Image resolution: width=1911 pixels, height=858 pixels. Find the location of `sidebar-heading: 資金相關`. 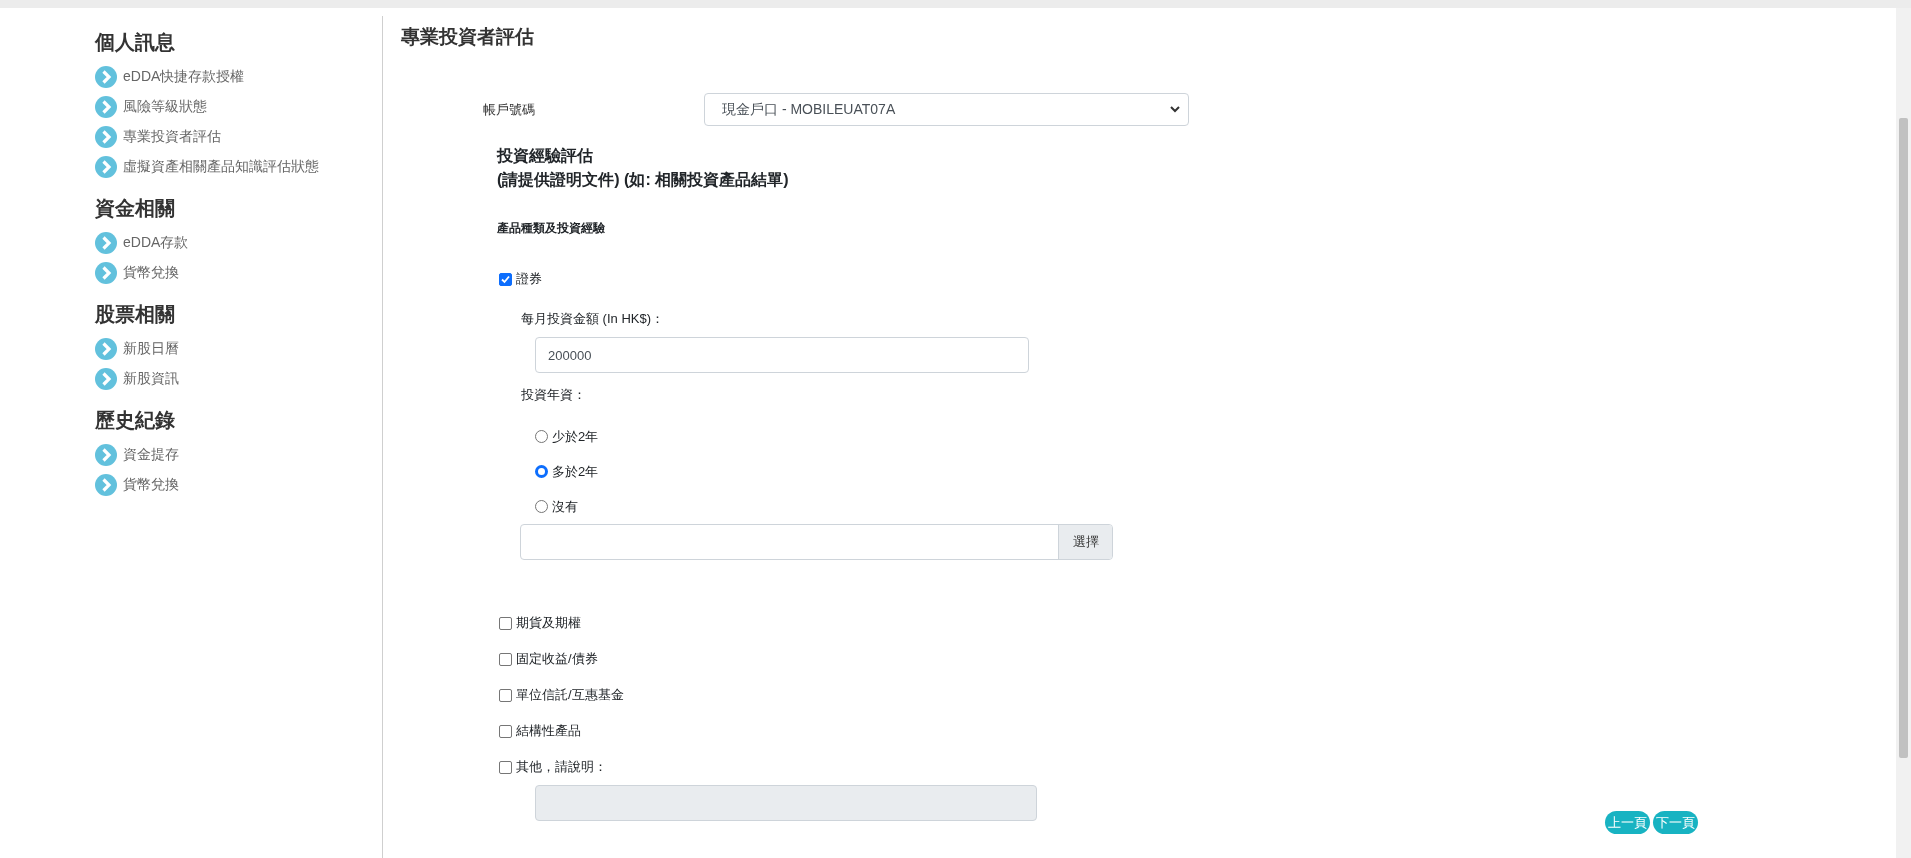

sidebar-heading: 資金相關 is located at coordinates (135, 208).